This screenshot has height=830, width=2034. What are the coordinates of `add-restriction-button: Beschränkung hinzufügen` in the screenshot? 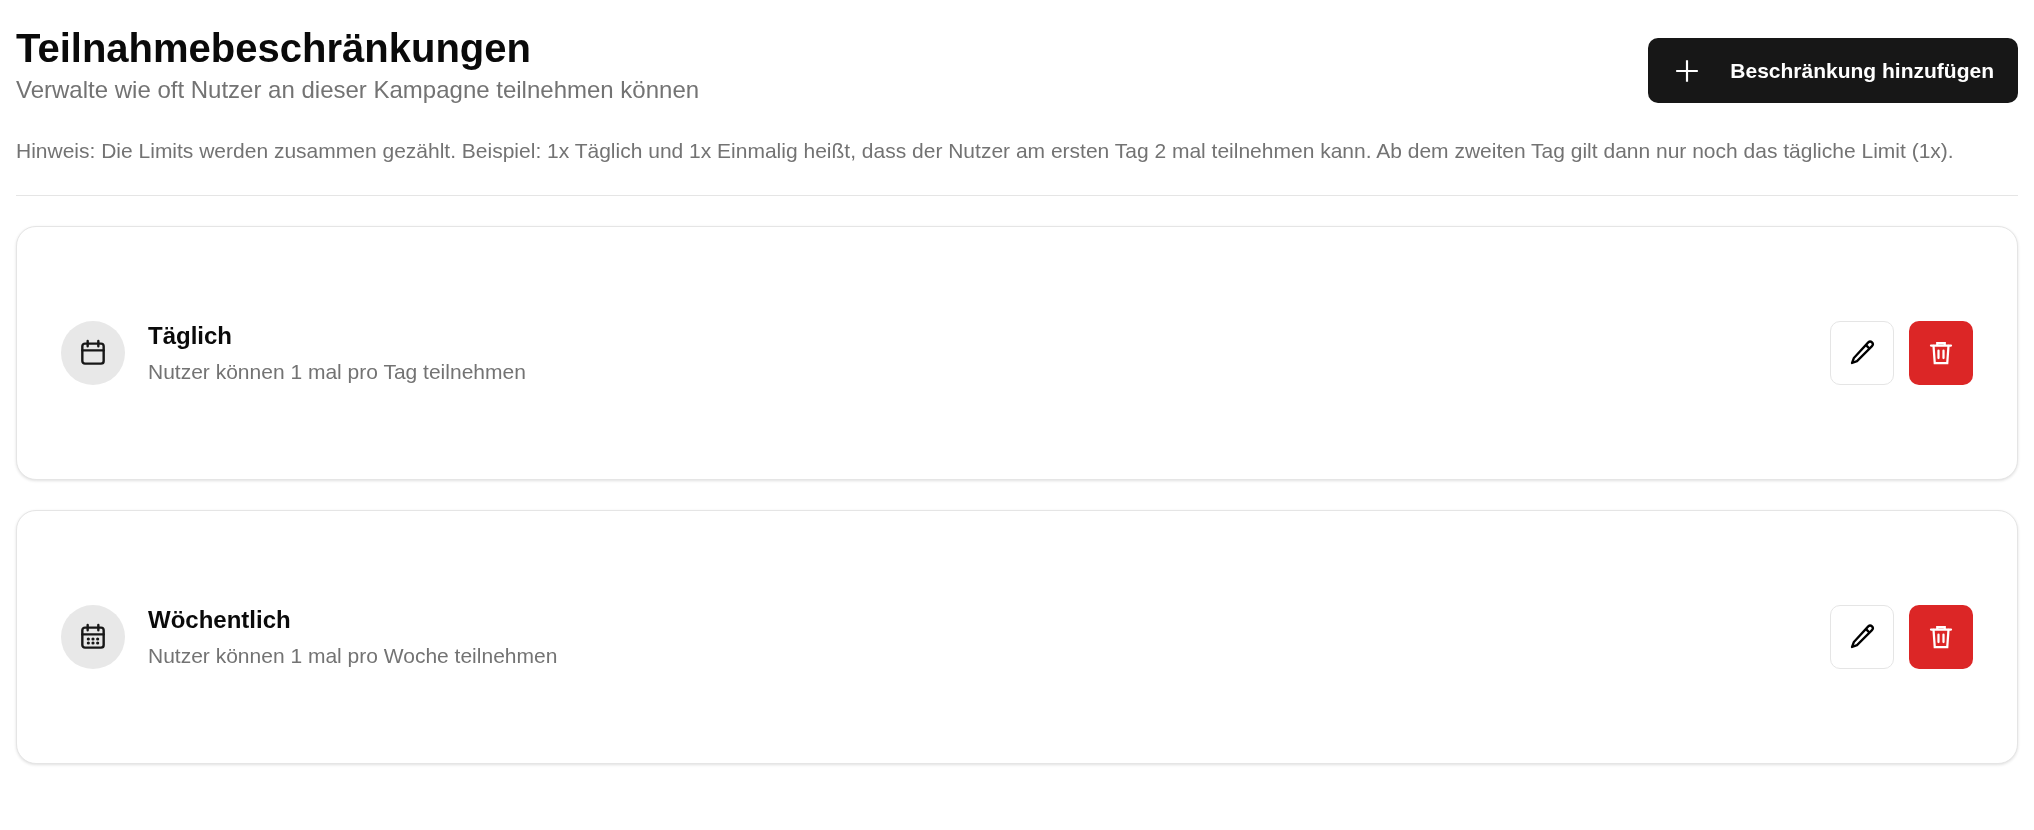 It's located at (1833, 70).